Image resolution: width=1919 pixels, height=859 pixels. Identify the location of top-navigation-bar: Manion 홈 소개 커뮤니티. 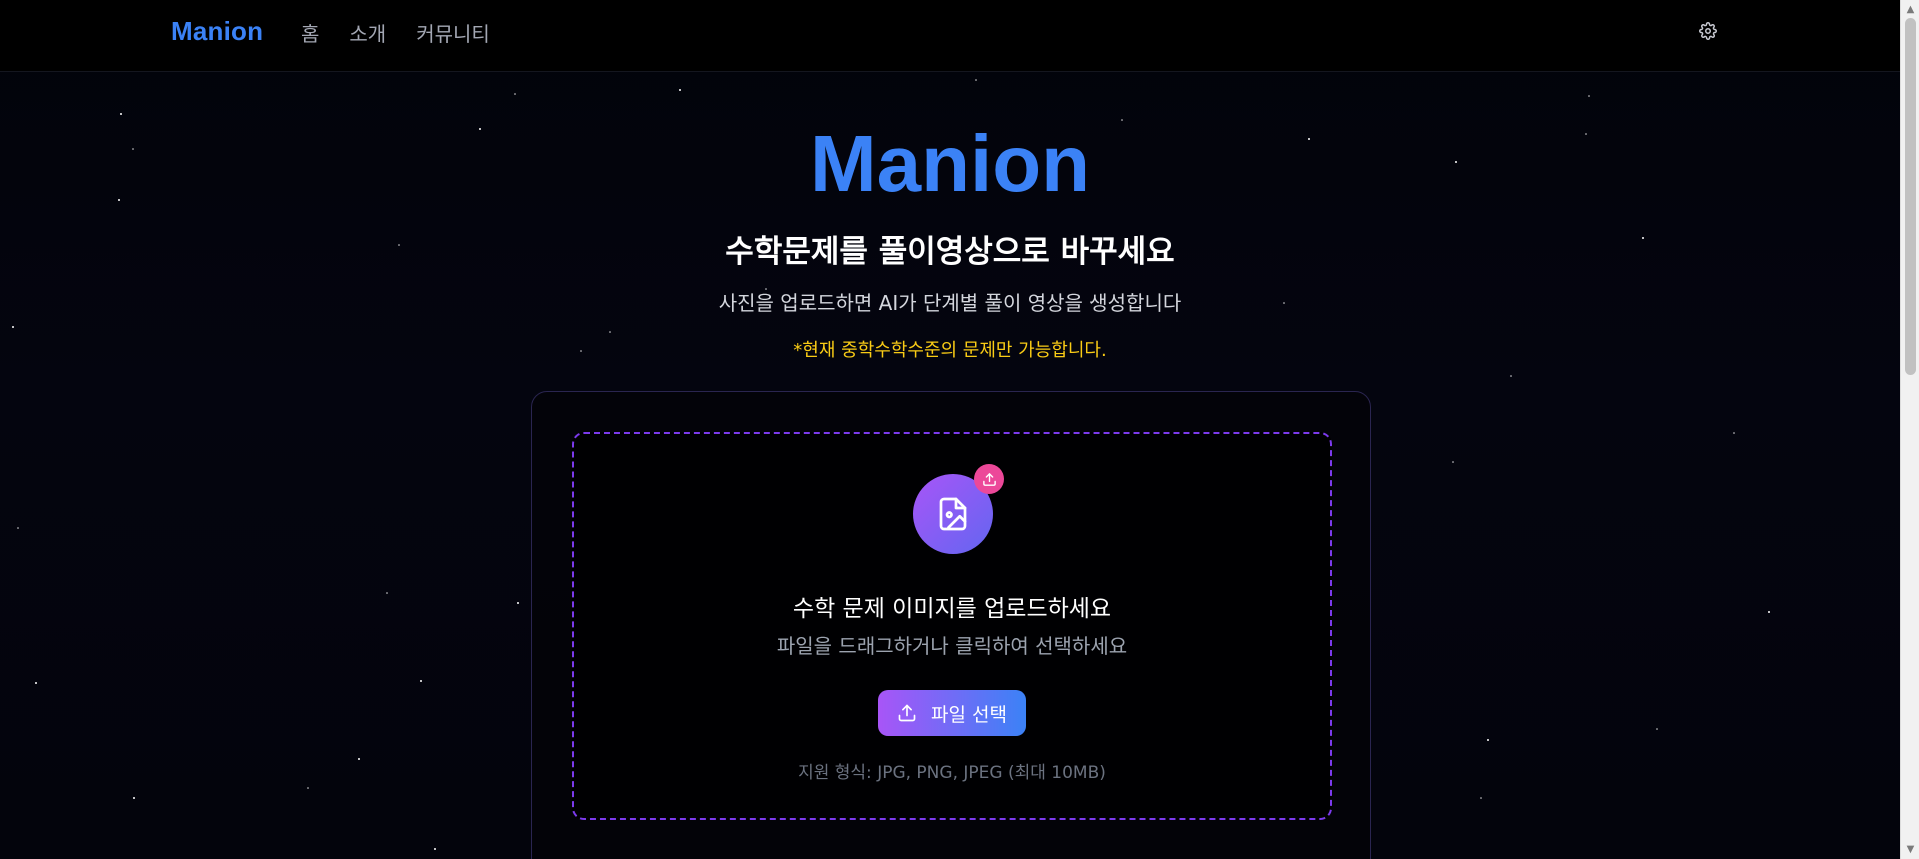
(950, 36).